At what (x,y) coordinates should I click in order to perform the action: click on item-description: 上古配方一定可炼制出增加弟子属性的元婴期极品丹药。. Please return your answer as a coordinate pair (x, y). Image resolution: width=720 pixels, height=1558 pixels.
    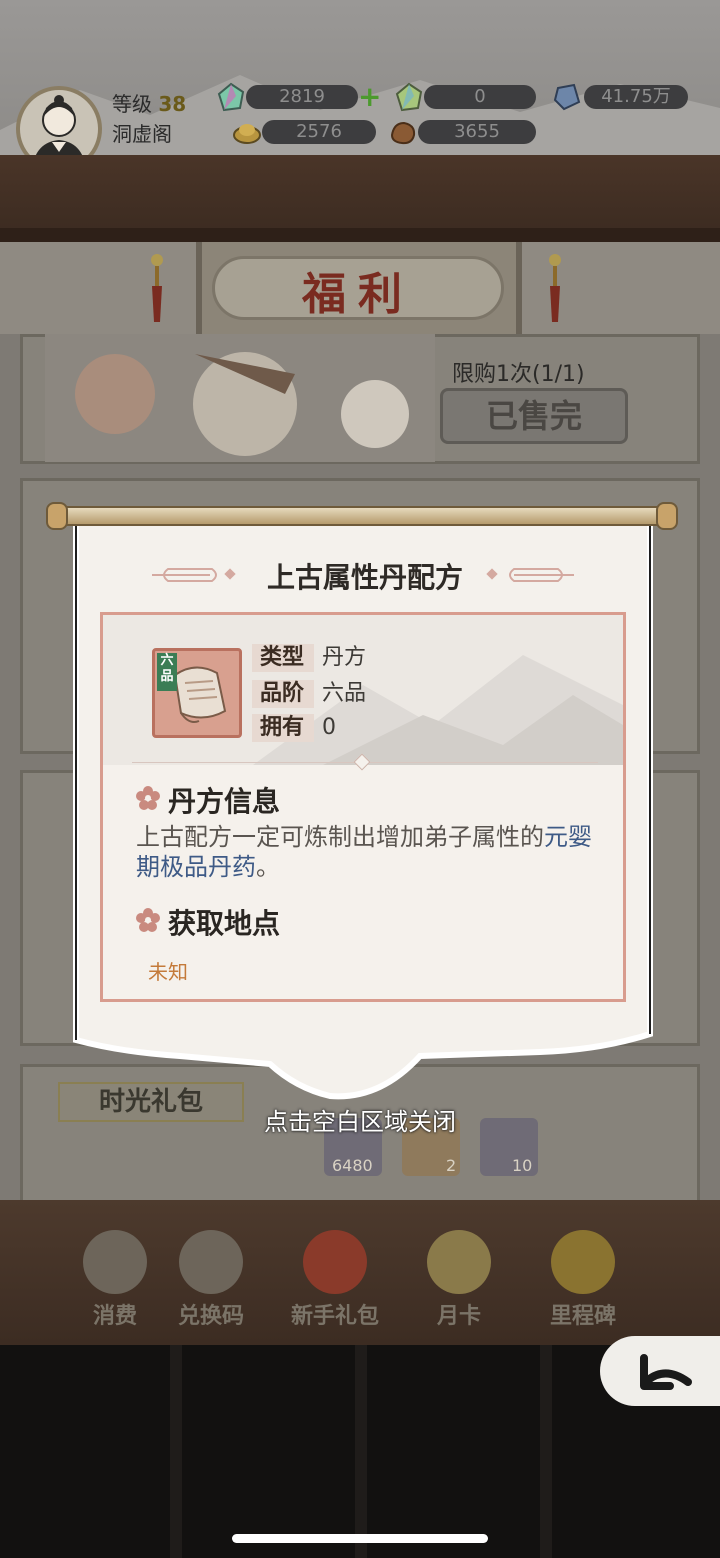
    Looking at the image, I should click on (371, 852).